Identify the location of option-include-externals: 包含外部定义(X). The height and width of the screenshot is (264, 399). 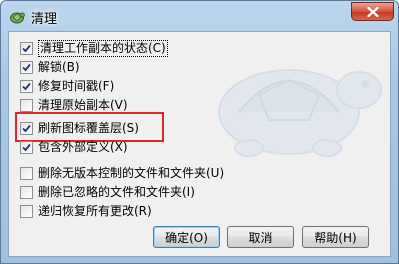
(74, 147).